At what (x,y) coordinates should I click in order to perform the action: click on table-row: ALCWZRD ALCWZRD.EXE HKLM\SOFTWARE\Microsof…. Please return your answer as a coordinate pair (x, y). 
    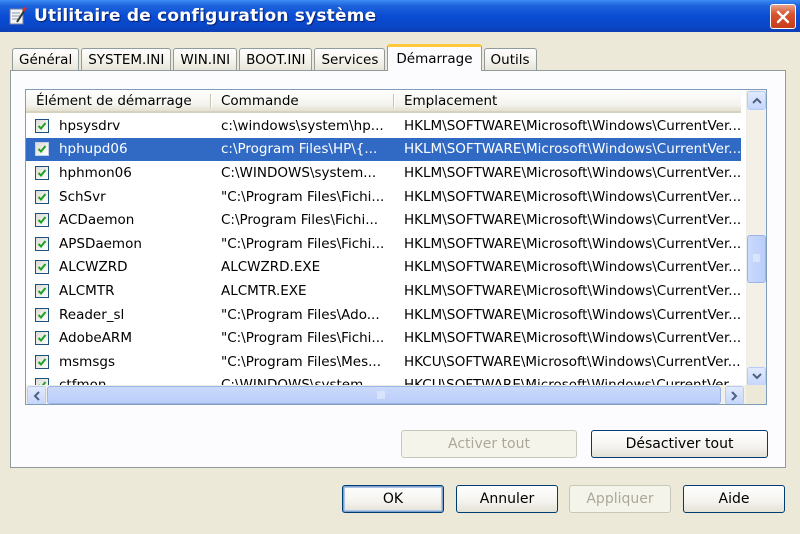
    Looking at the image, I should click on (383, 268).